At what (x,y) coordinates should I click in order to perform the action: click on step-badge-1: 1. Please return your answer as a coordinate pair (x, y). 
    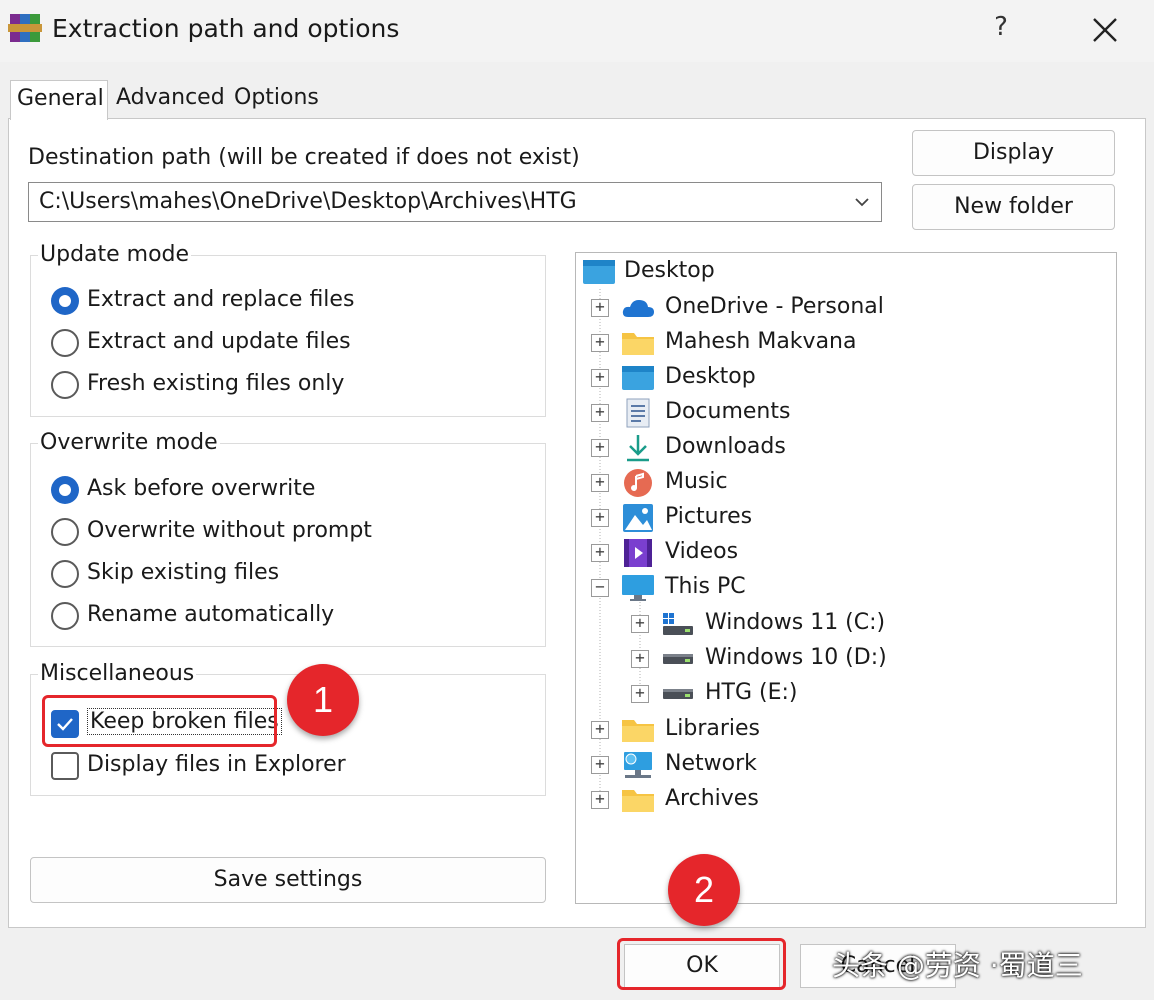
    Looking at the image, I should click on (323, 700).